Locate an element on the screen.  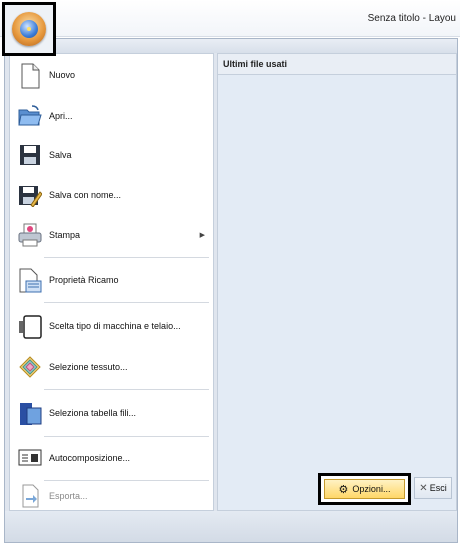
app-button-highlight is located at coordinates (29, 29).